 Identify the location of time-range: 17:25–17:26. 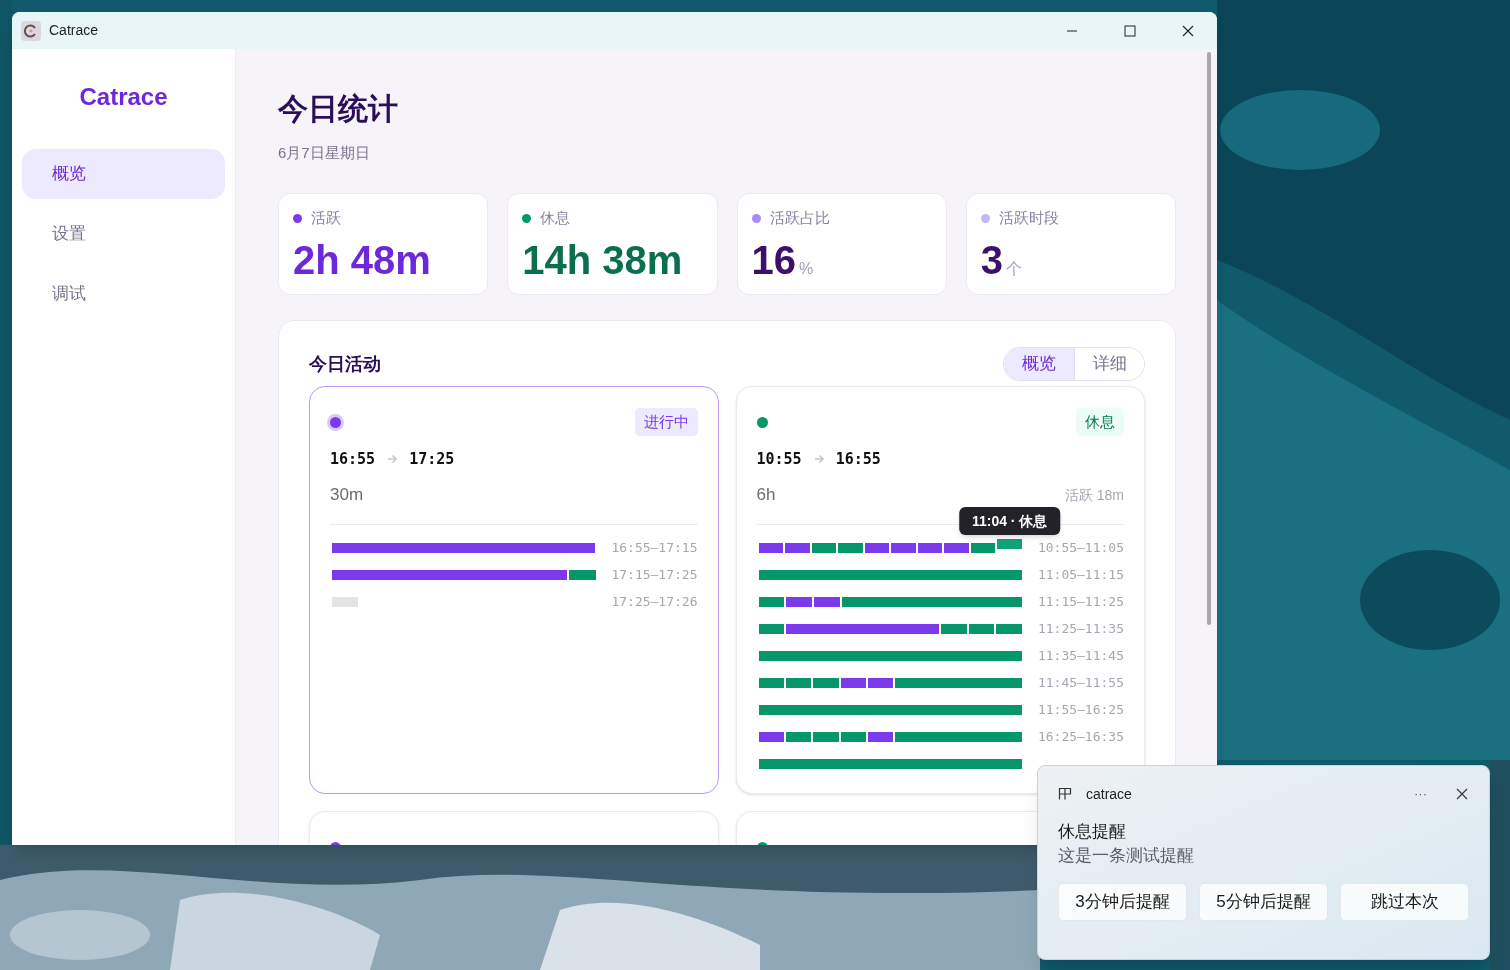
(654, 602).